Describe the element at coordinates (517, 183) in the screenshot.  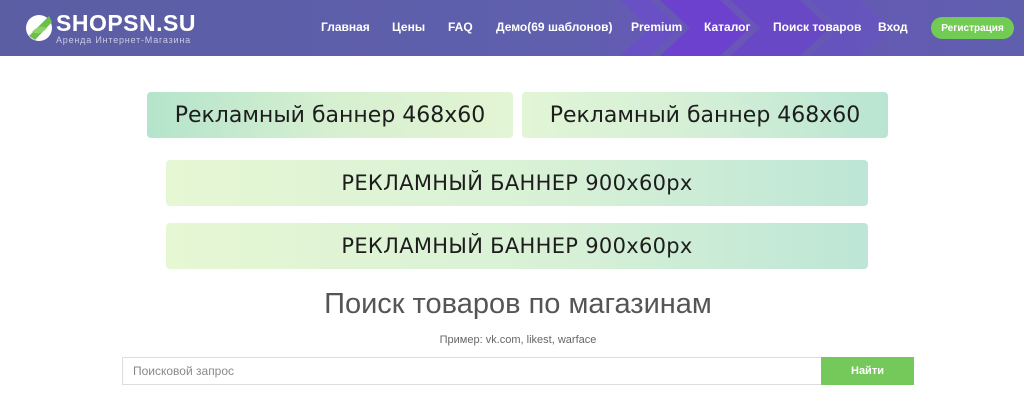
I see `ad-banner-900-first: РЕКЛАМНЫЙ БАННЕР 900x60px` at that location.